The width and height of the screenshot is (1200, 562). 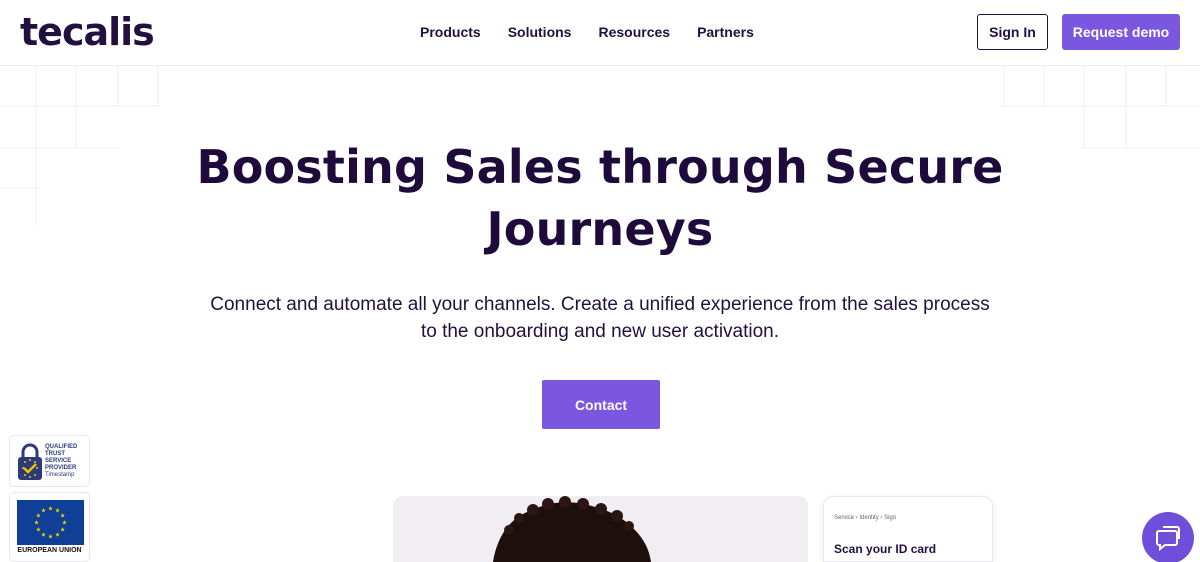 What do you see at coordinates (725, 32) in the screenshot?
I see `nav-partners: Partners` at bounding box center [725, 32].